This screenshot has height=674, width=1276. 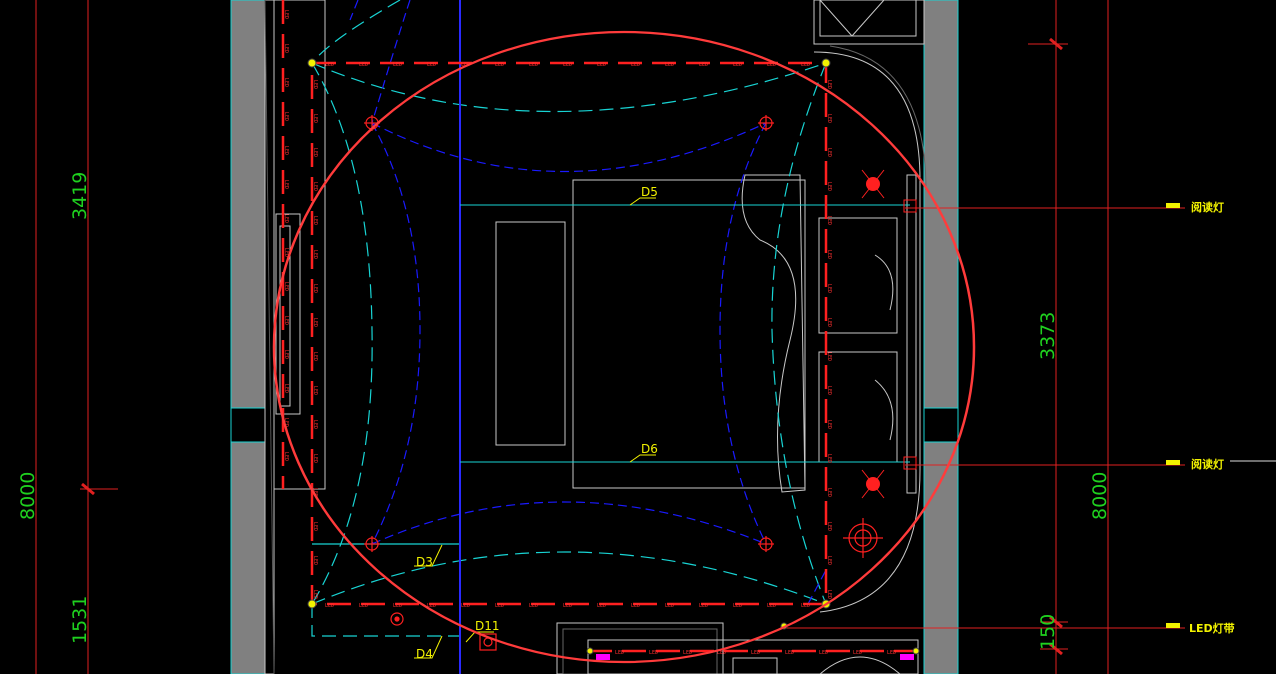 I want to click on dim-left-total: 8000, so click(x=28, y=496).